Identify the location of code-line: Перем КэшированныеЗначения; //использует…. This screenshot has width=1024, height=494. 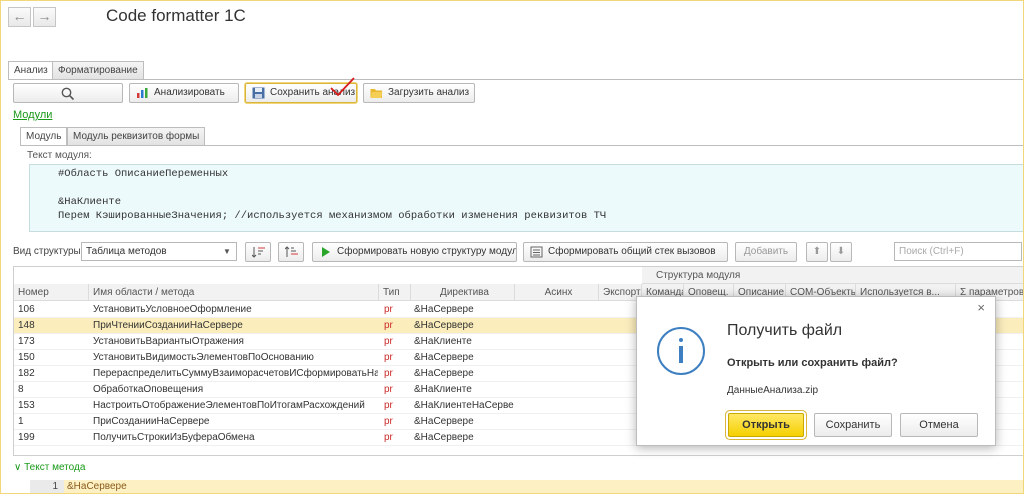
(332, 216).